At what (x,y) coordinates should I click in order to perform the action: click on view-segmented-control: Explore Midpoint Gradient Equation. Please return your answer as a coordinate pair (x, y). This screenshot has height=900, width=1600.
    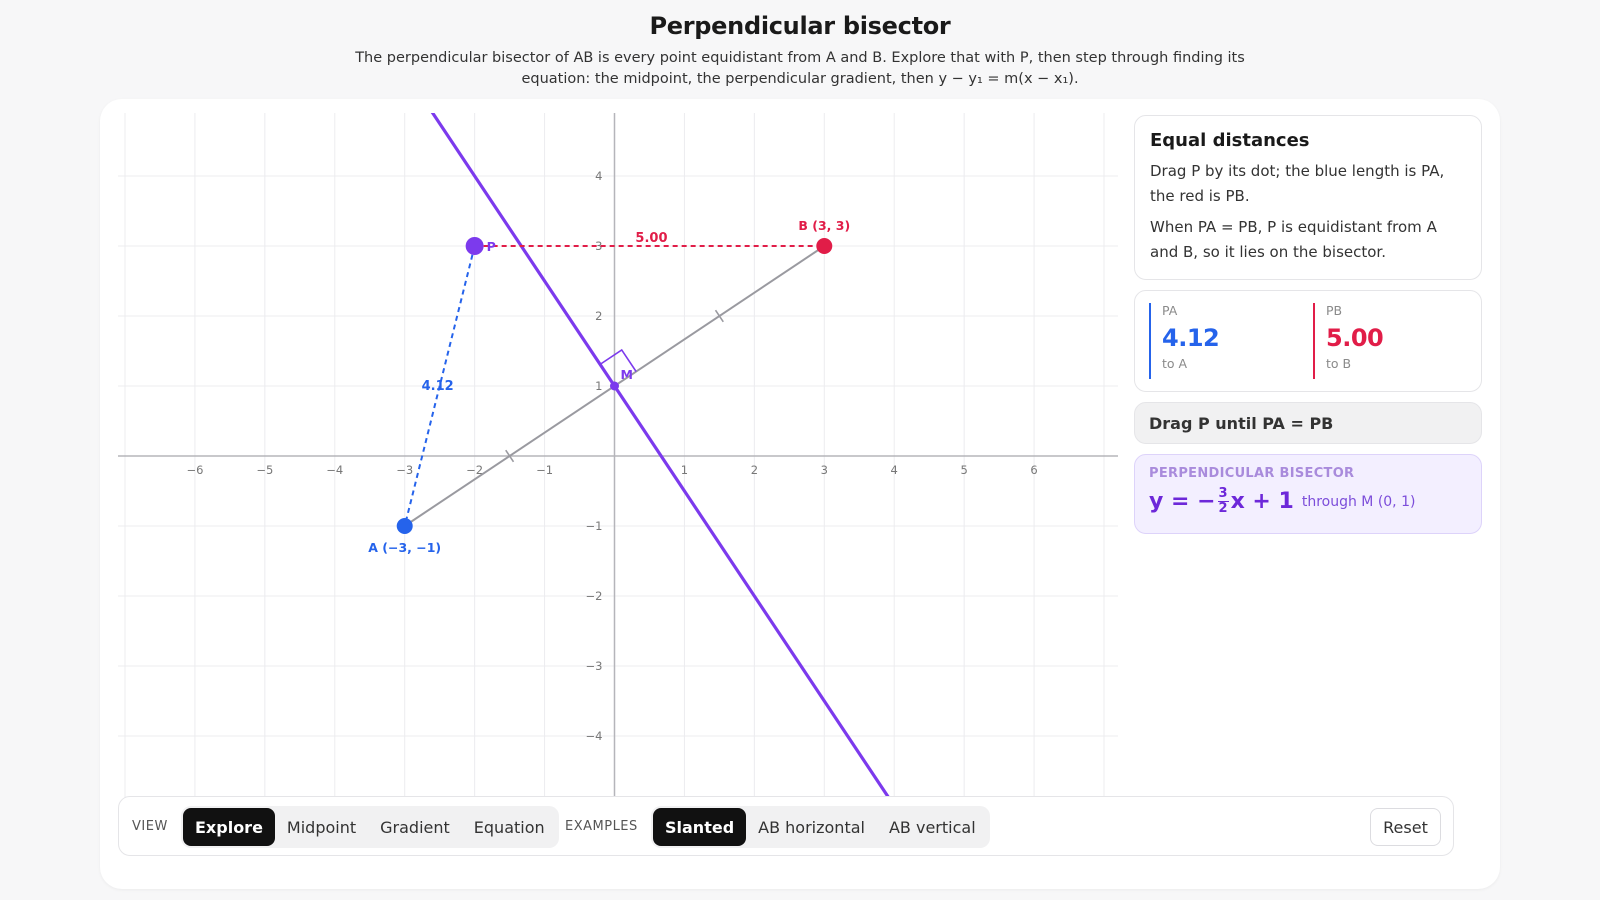
    Looking at the image, I should click on (370, 827).